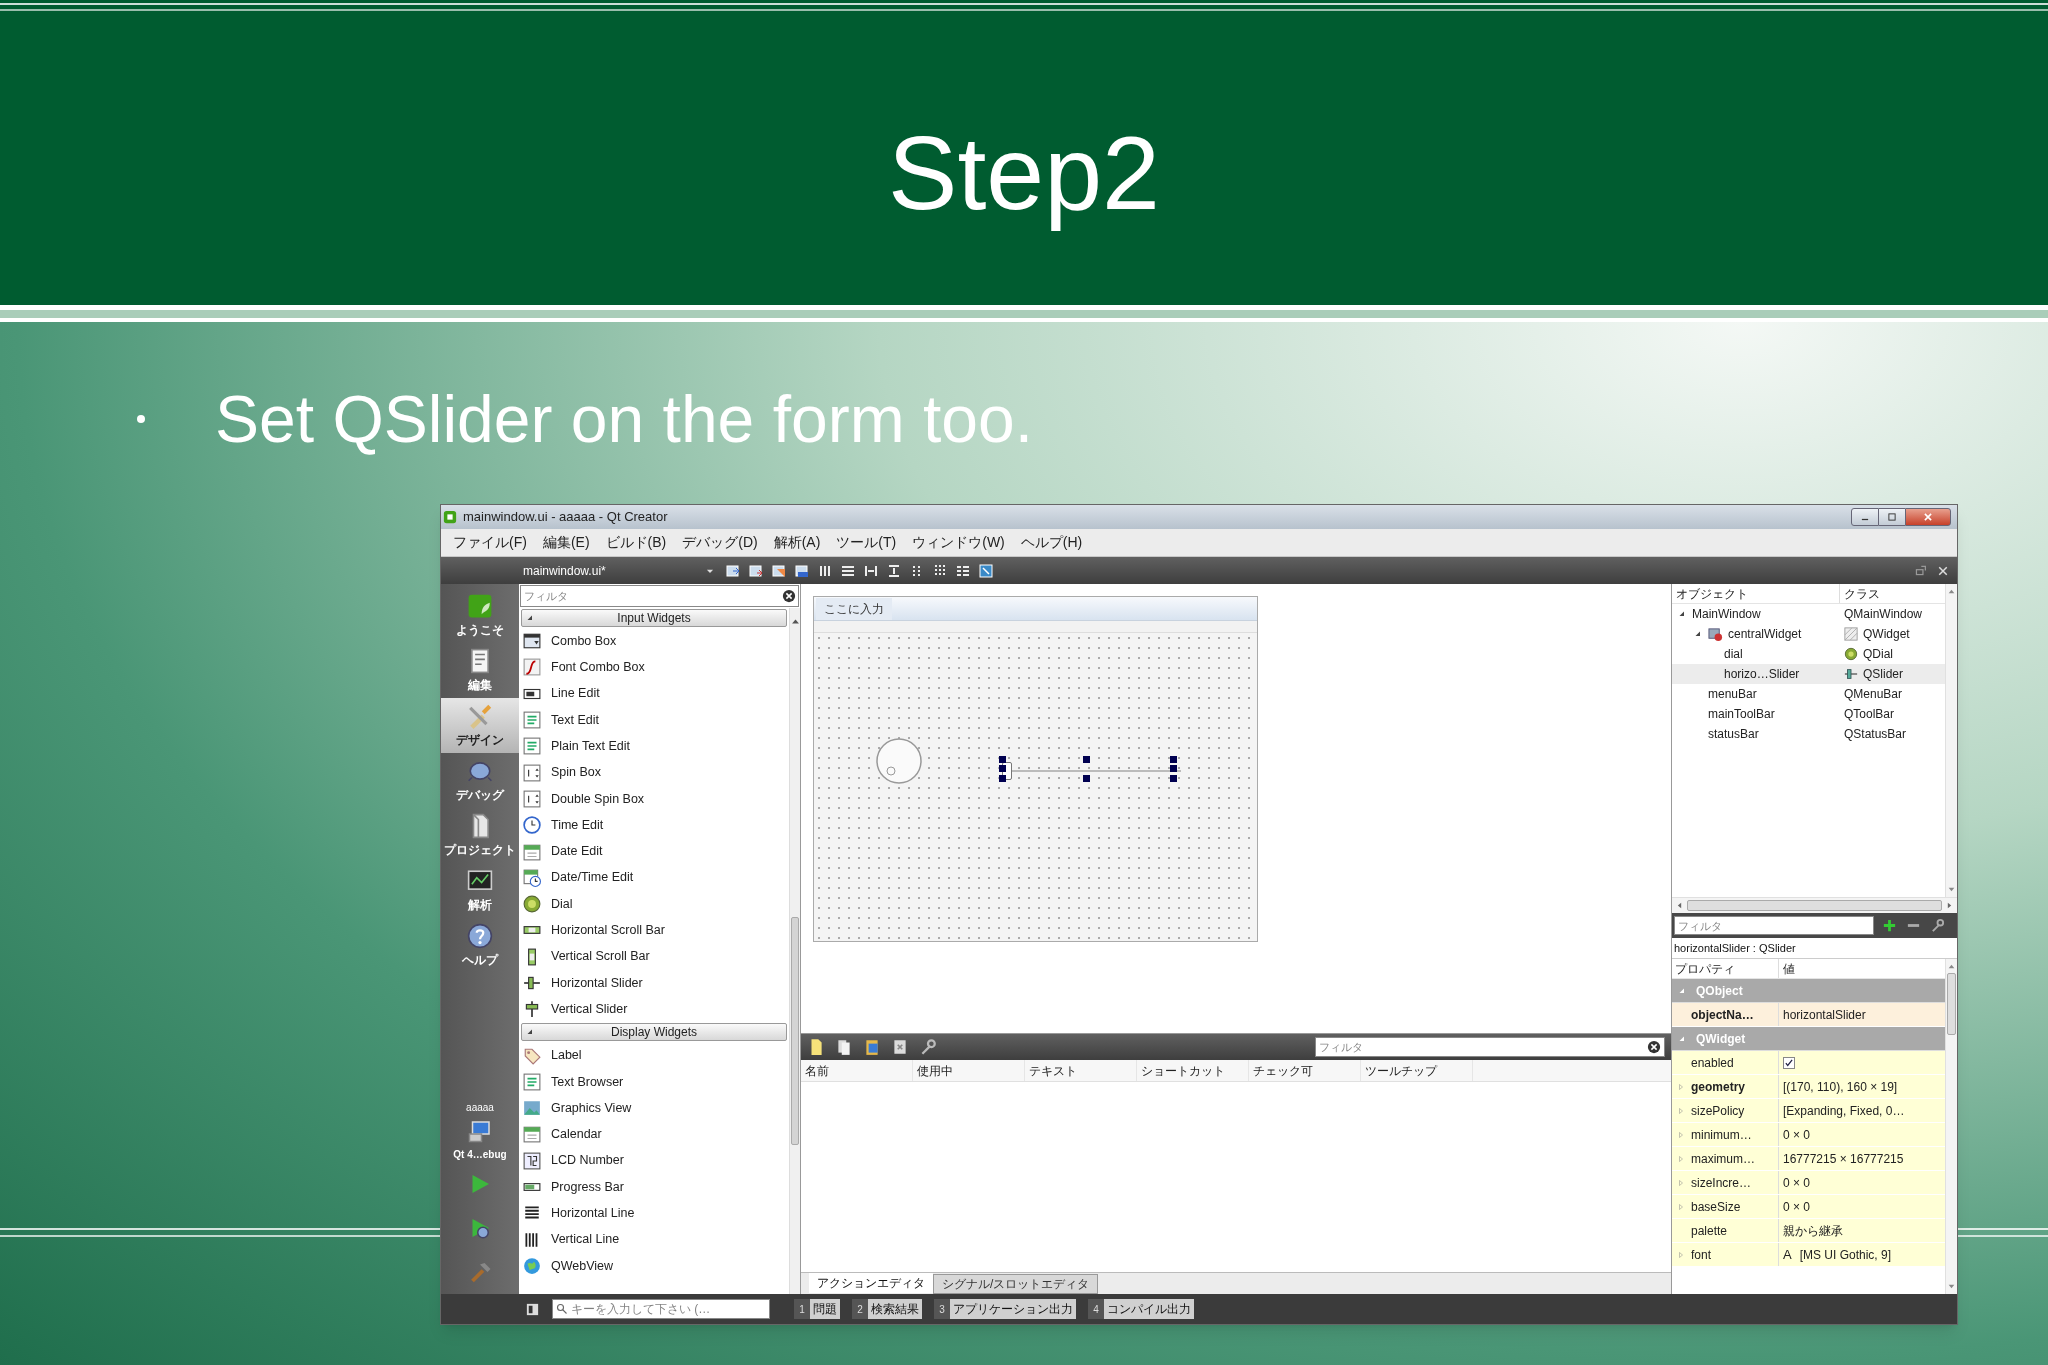 The image size is (2048, 1365). I want to click on mode-button: プロジェクト, so click(480, 835).